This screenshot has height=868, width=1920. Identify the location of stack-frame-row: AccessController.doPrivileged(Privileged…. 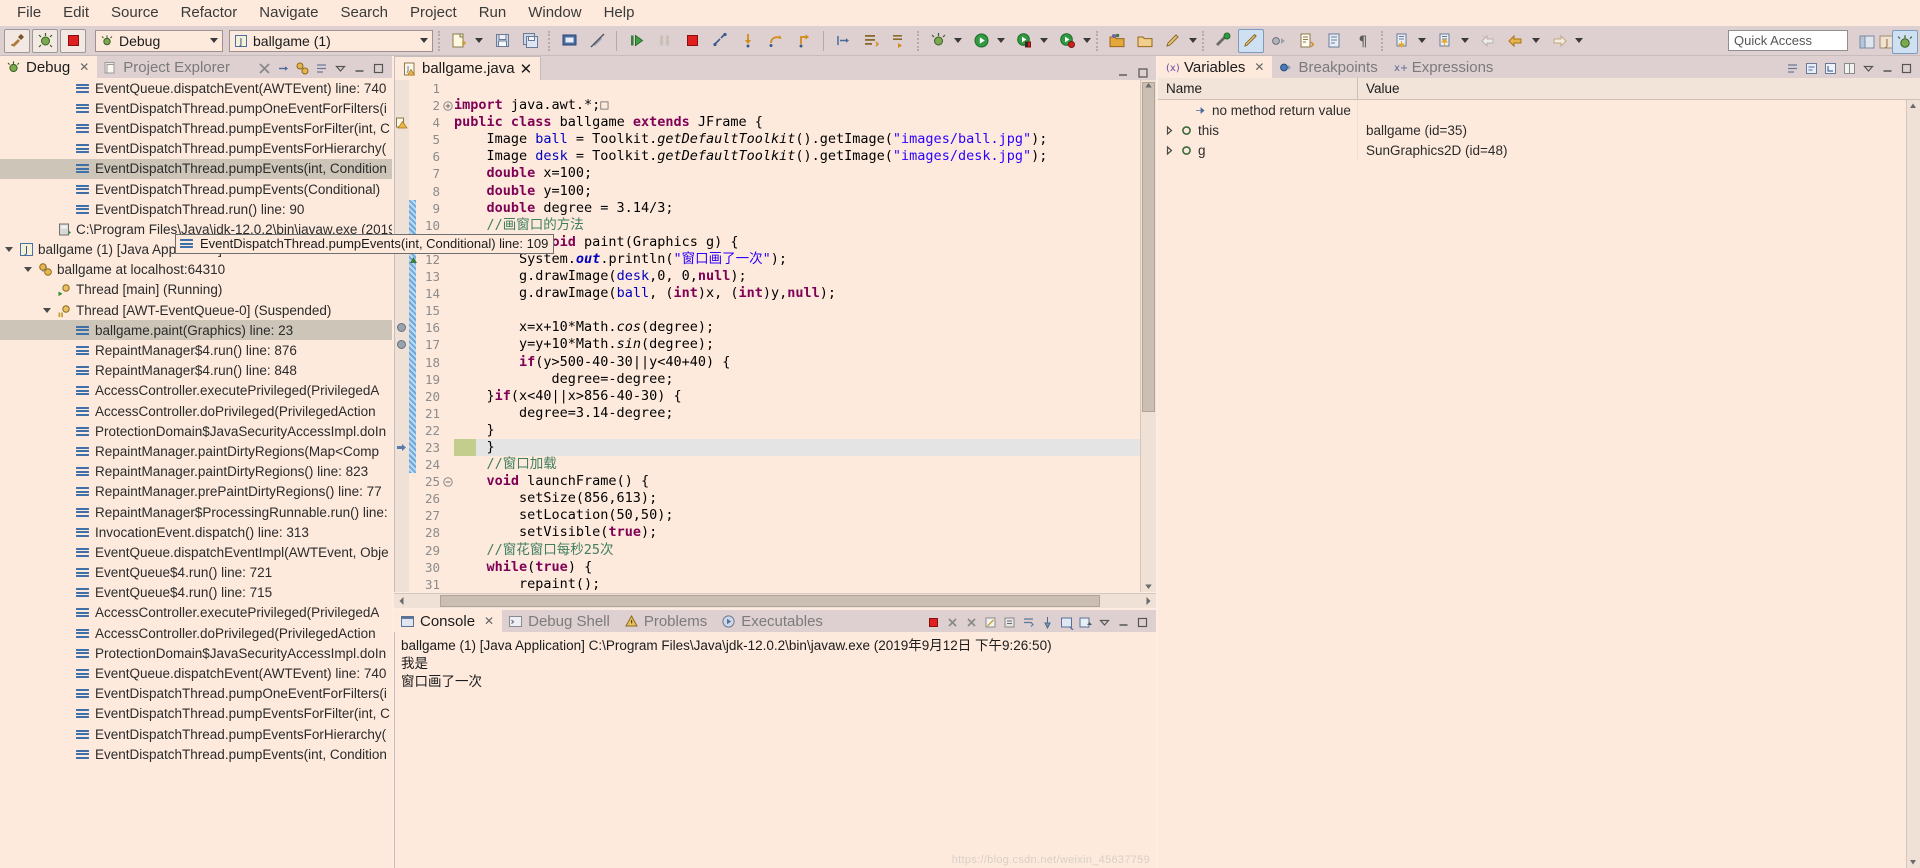
(196, 411).